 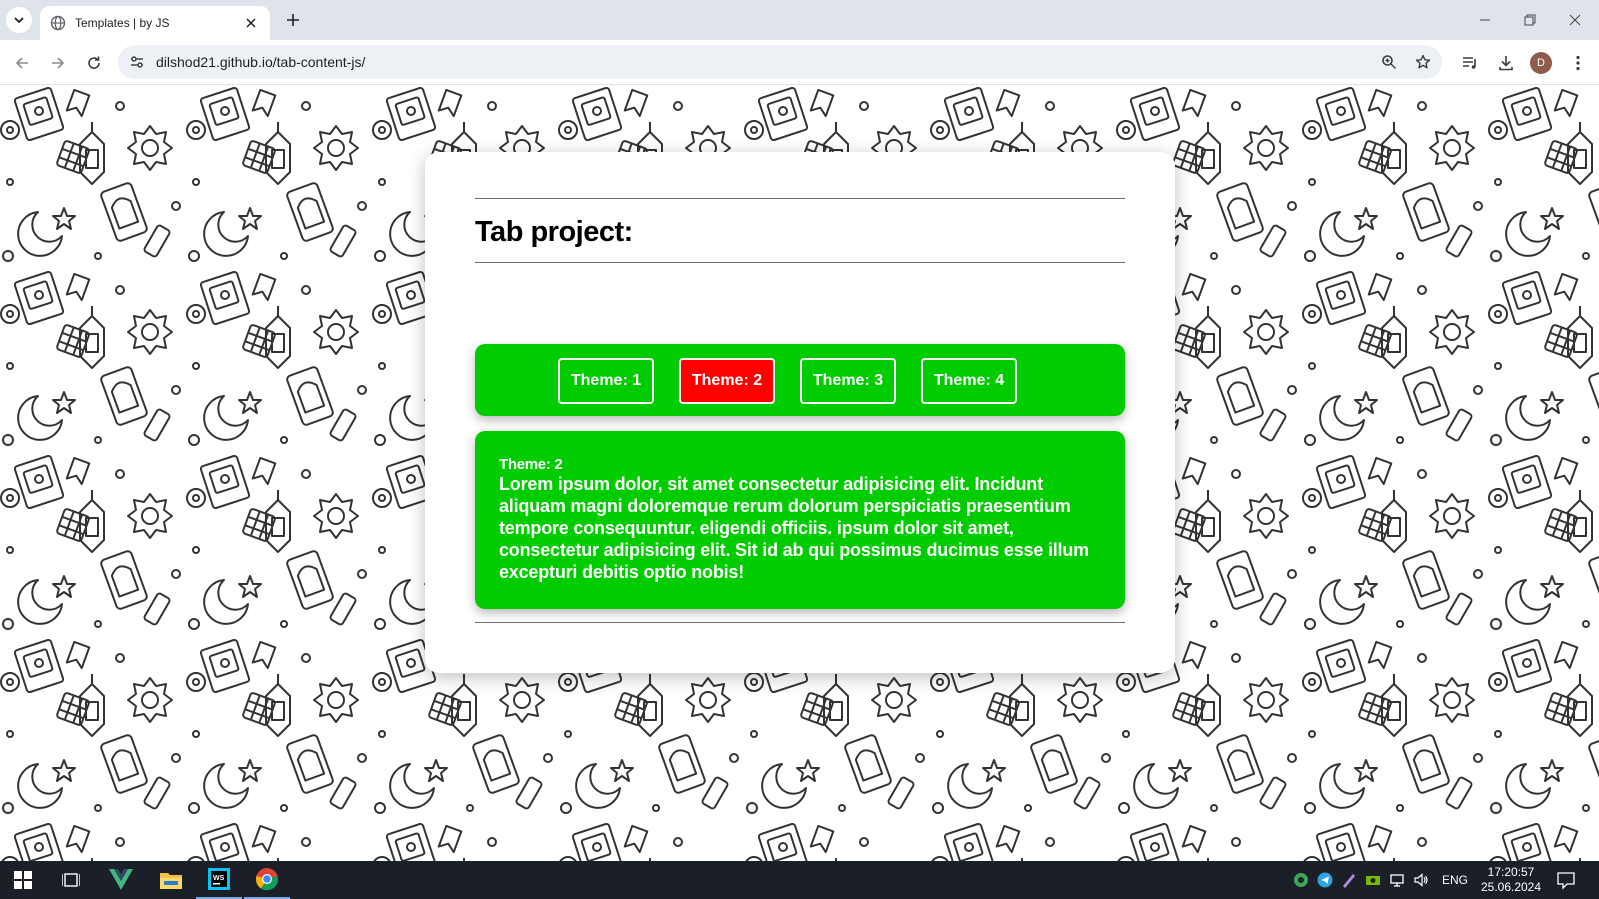 I want to click on restore-button, so click(x=1530, y=20).